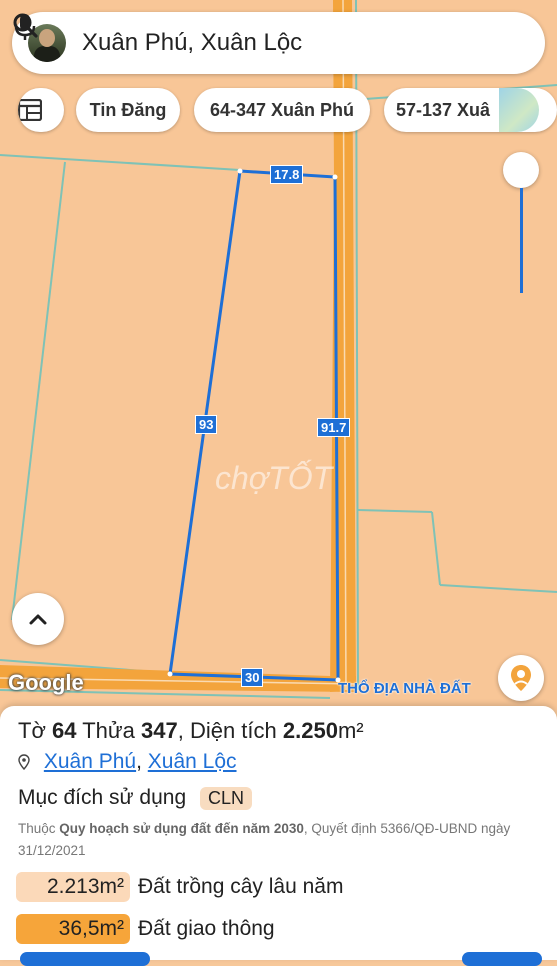 The height and width of the screenshot is (966, 557). I want to click on expand-button, so click(38, 619).